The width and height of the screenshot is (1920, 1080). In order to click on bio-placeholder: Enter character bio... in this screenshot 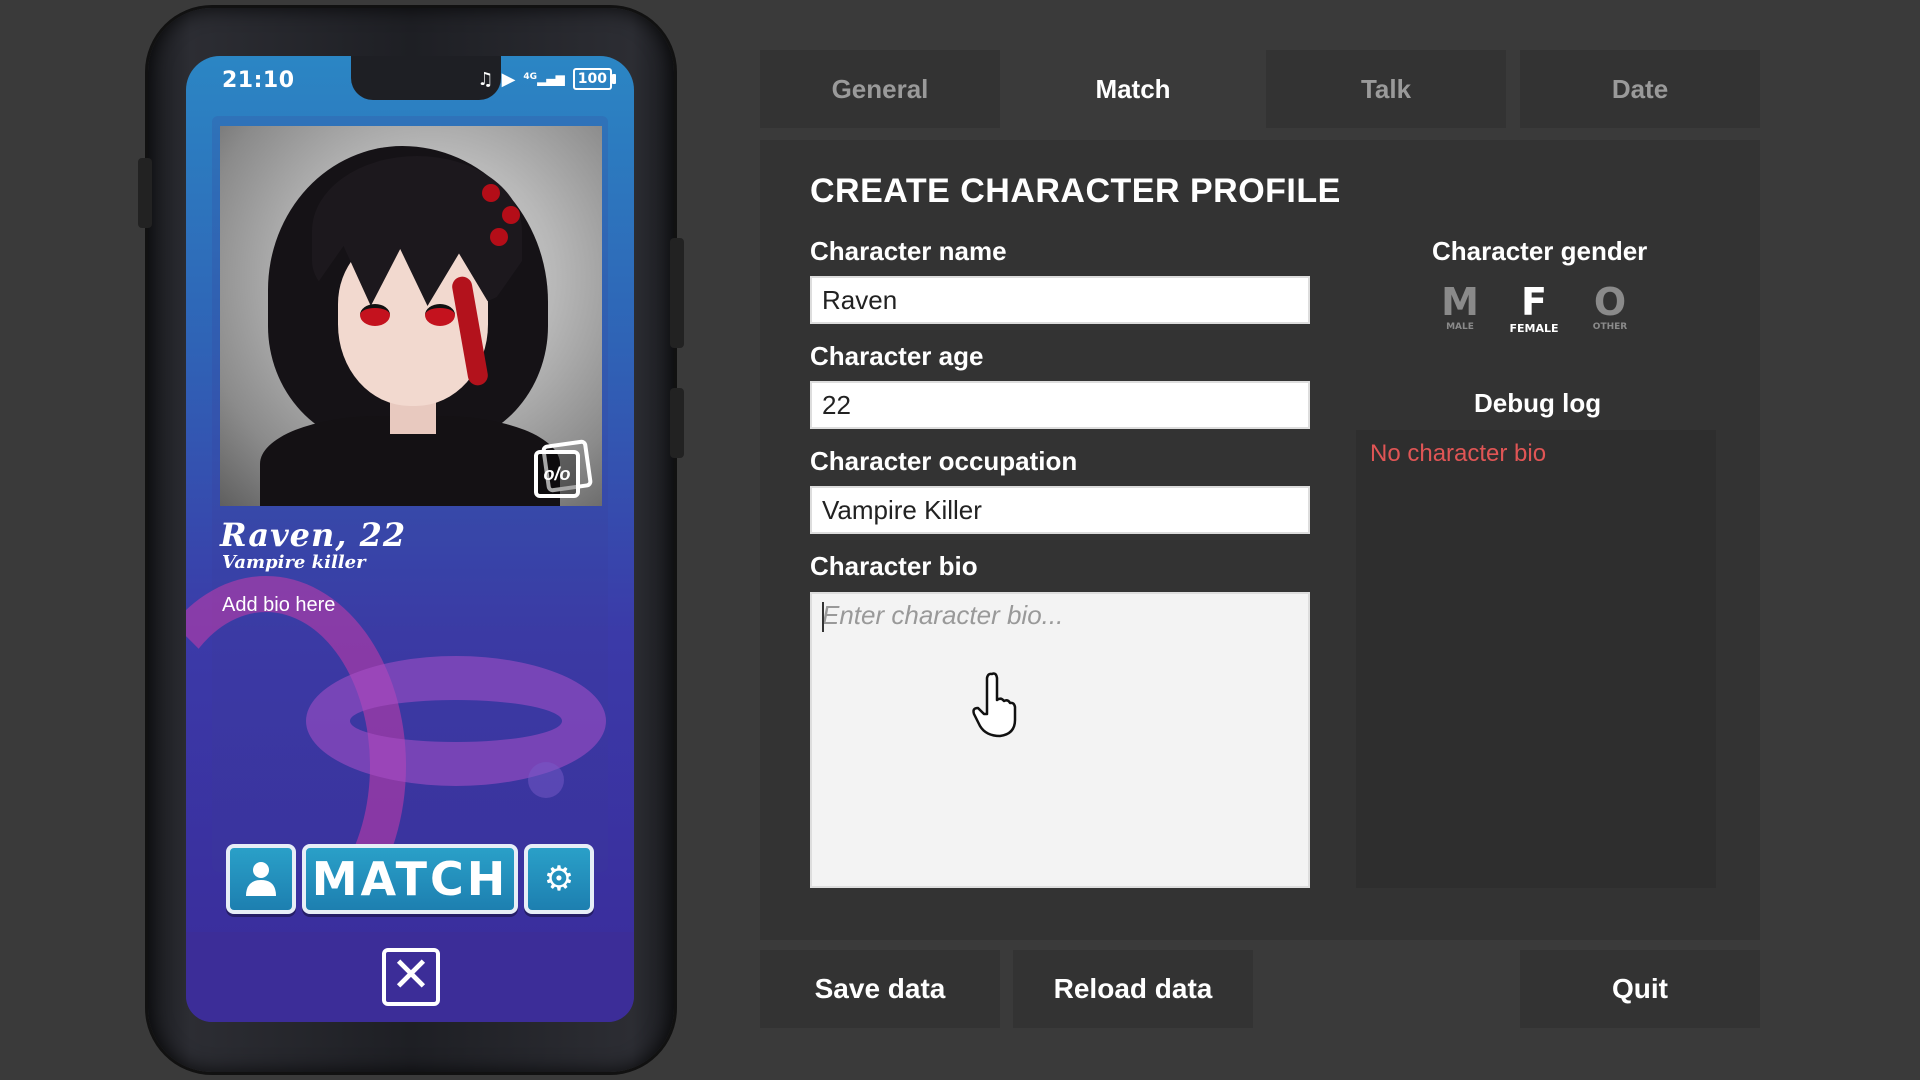, I will do `click(943, 615)`.